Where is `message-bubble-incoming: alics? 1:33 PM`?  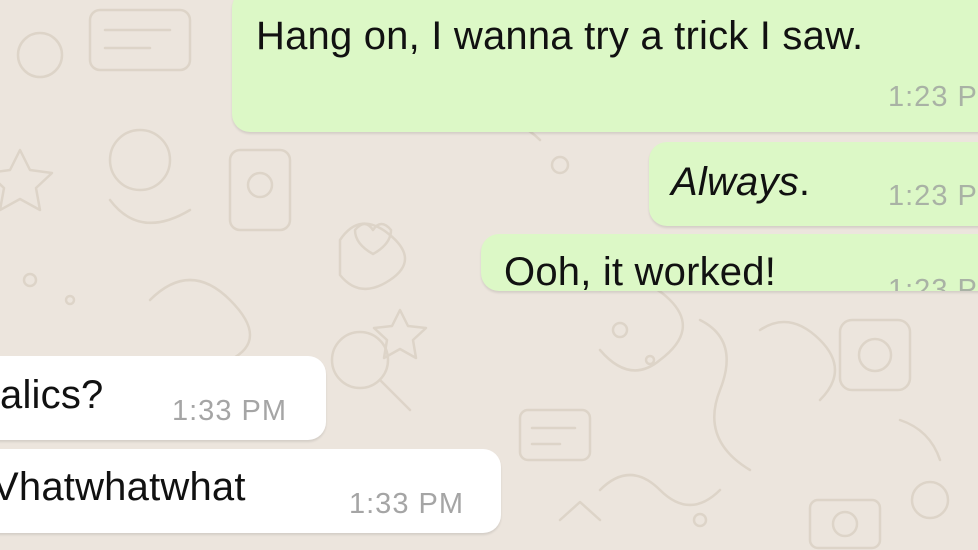
message-bubble-incoming: alics? 1:33 PM is located at coordinates (163, 398).